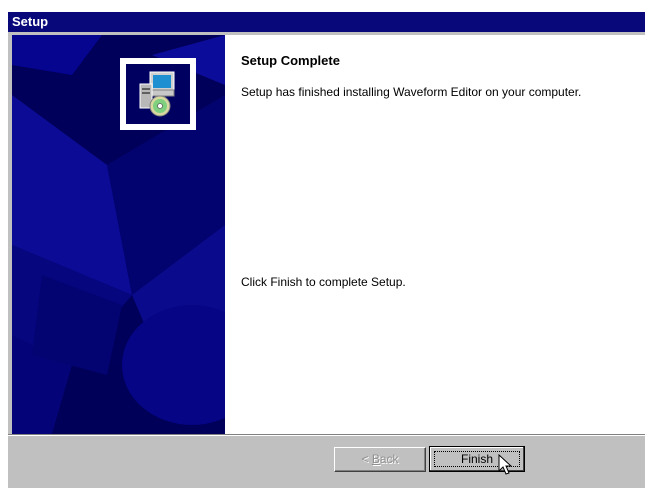  Describe the element at coordinates (326, 435) in the screenshot. I see `button-bar-divider` at that location.